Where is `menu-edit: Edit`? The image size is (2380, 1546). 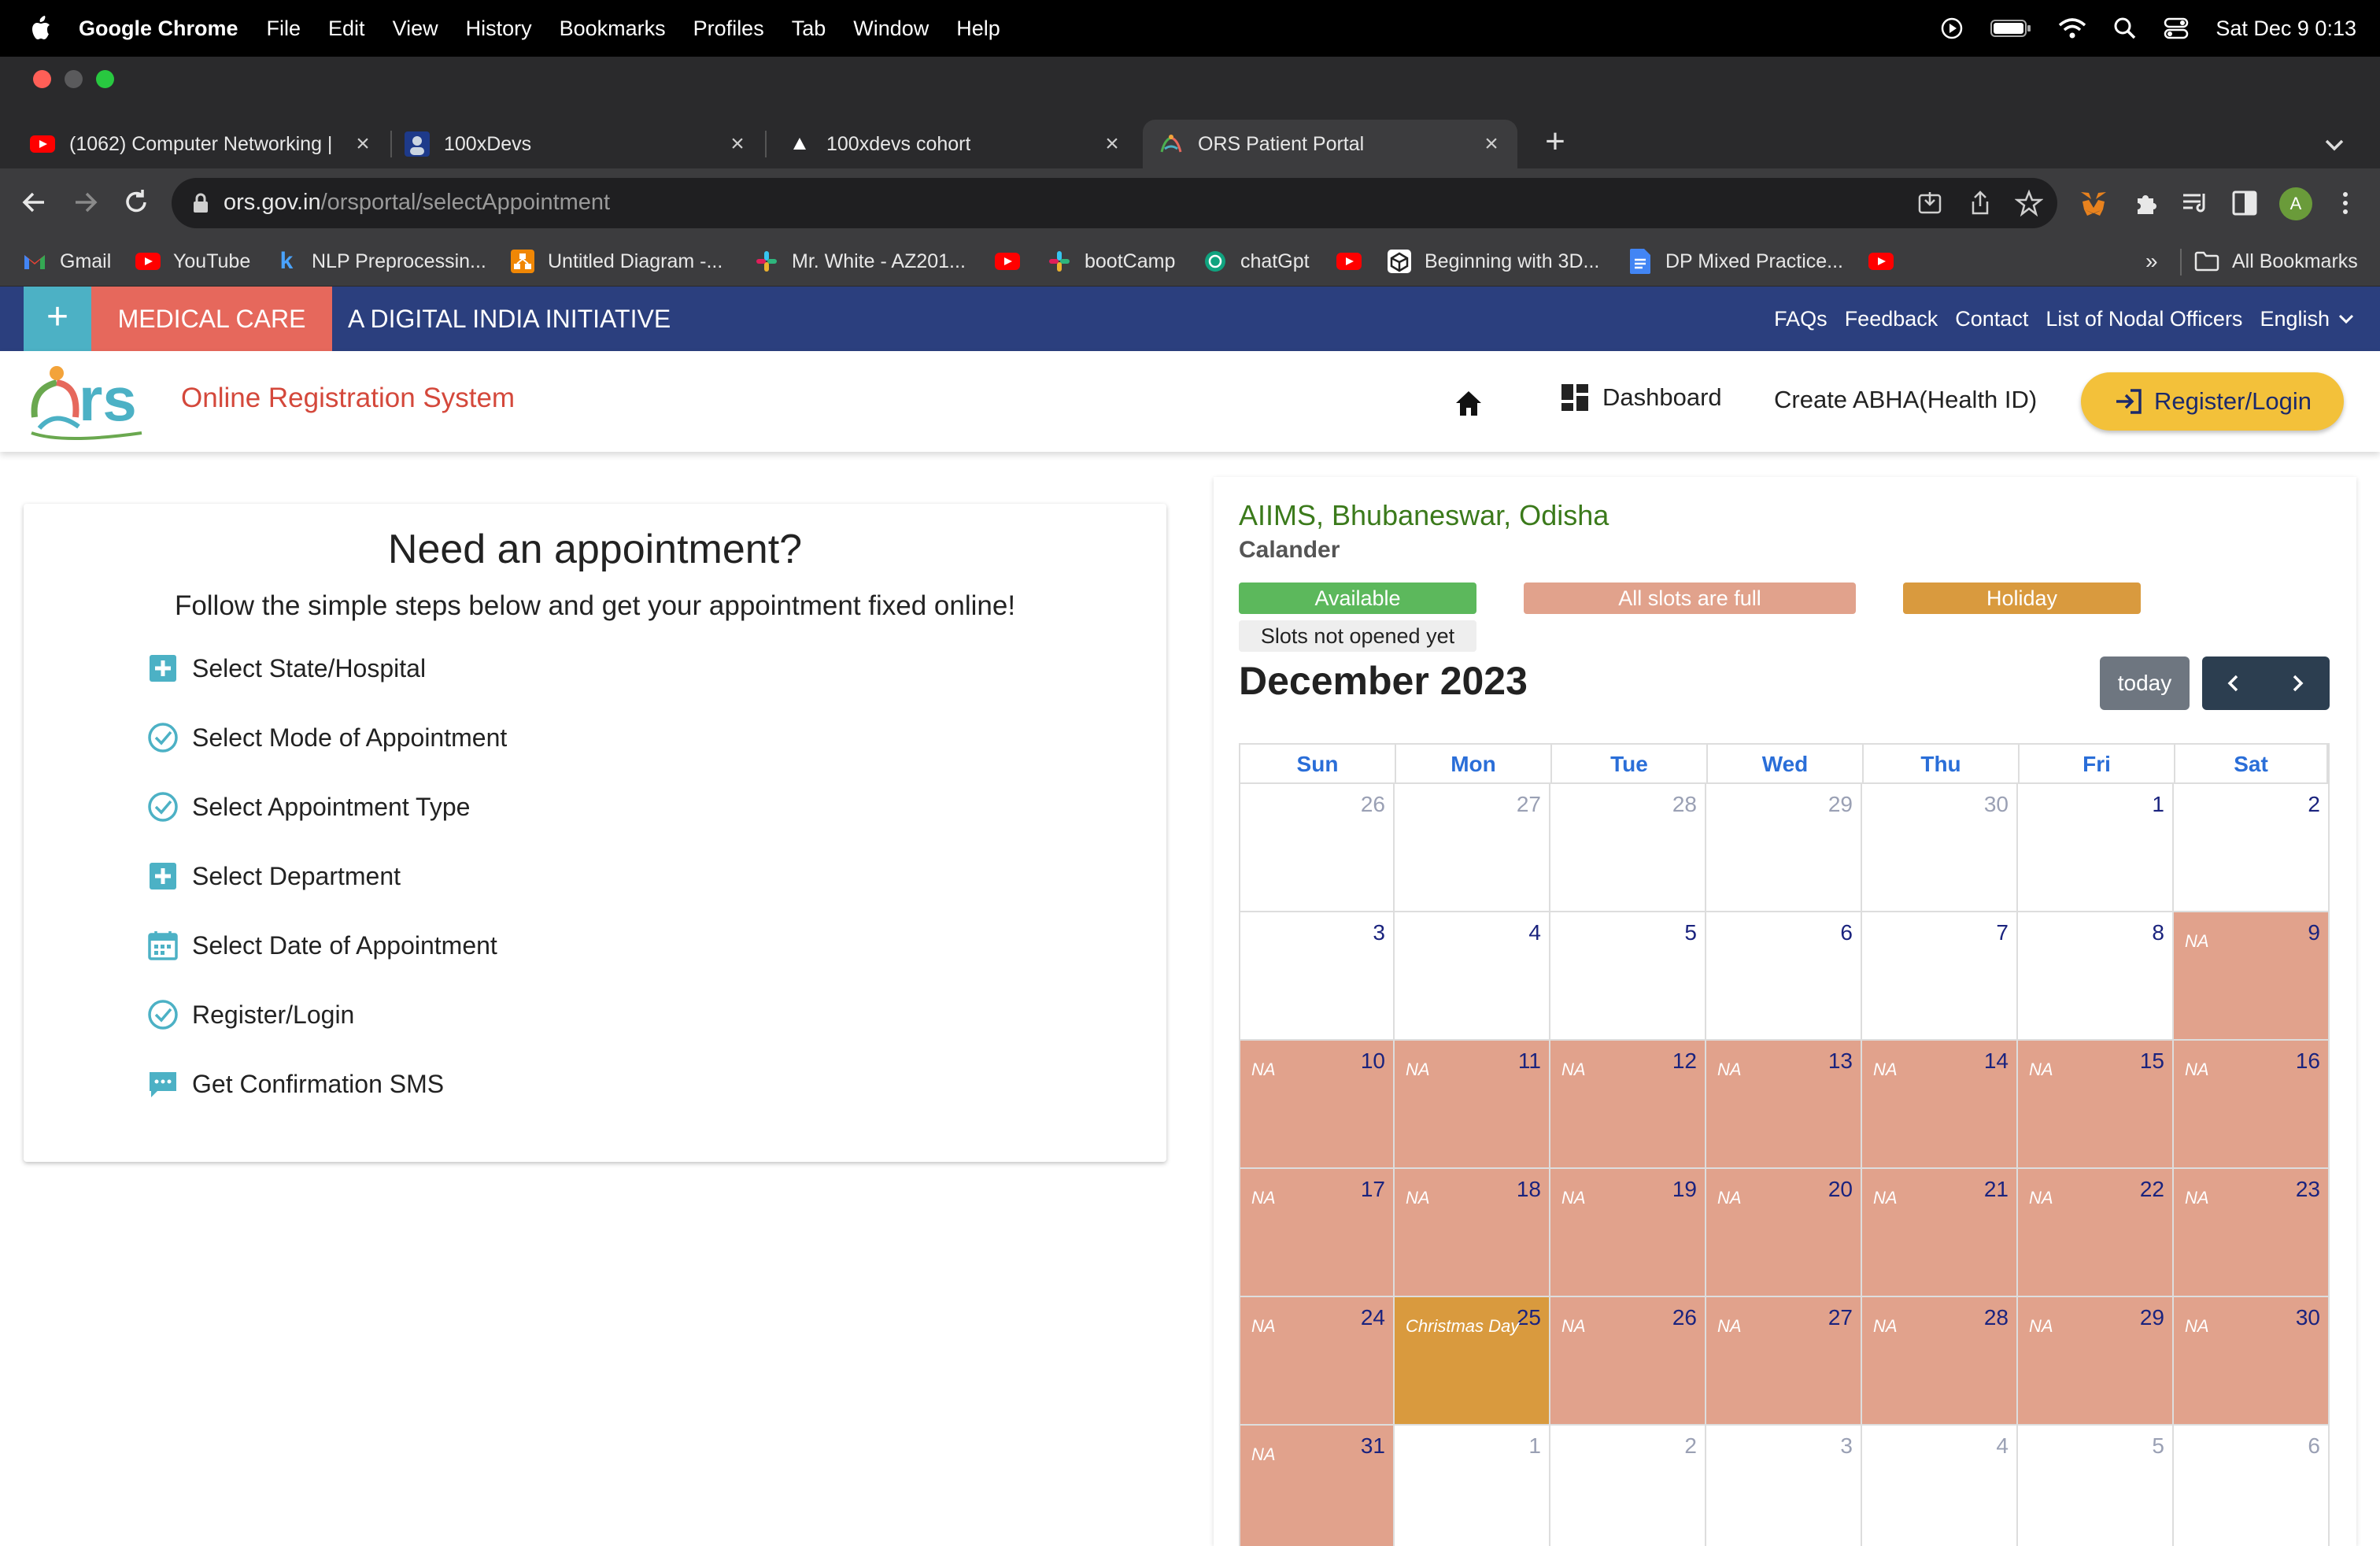
menu-edit: Edit is located at coordinates (346, 29).